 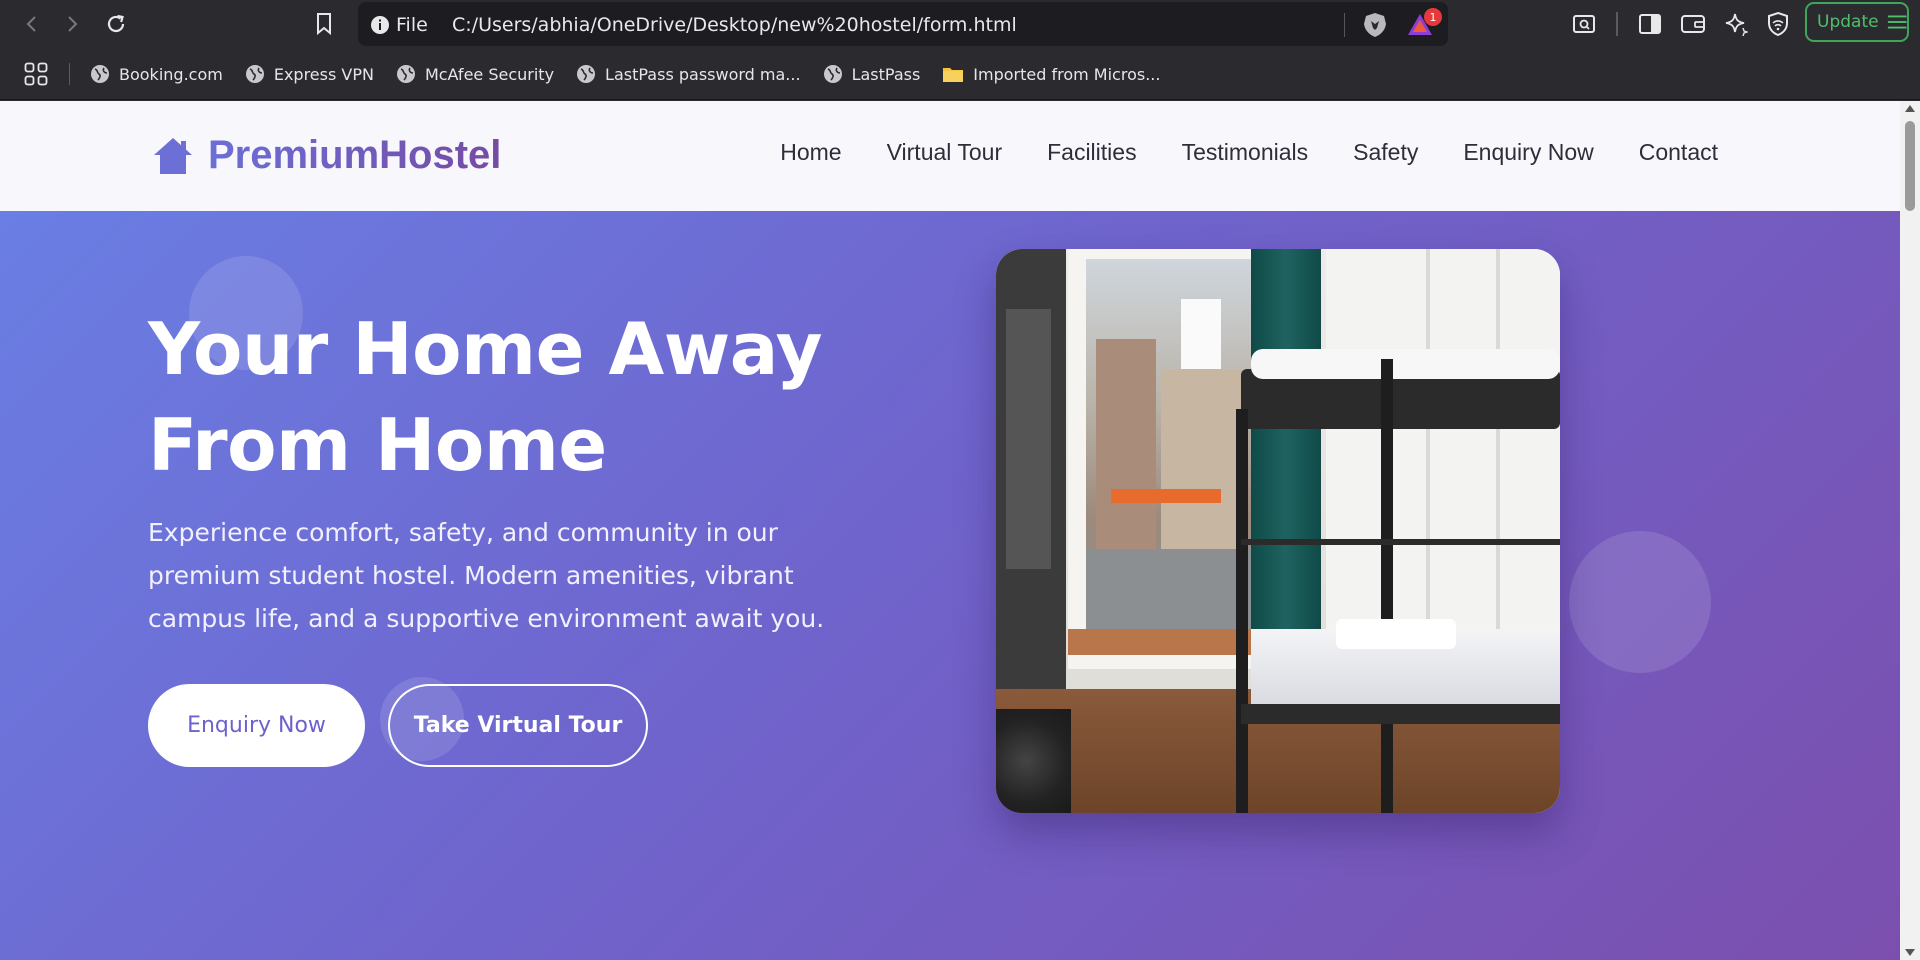 I want to click on vpn-shield-icon, so click(x=1778, y=24).